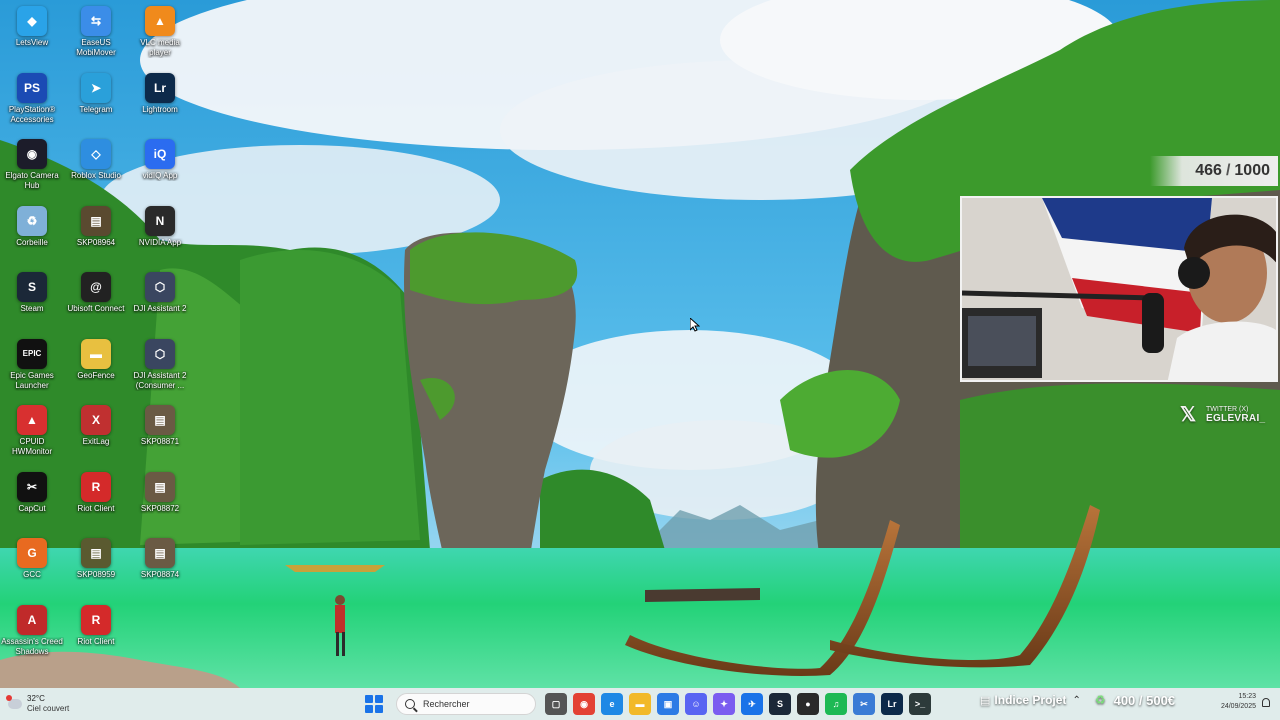  I want to click on desktop-icon-vidiq-app: iQ vidIQ App, so click(160, 167).